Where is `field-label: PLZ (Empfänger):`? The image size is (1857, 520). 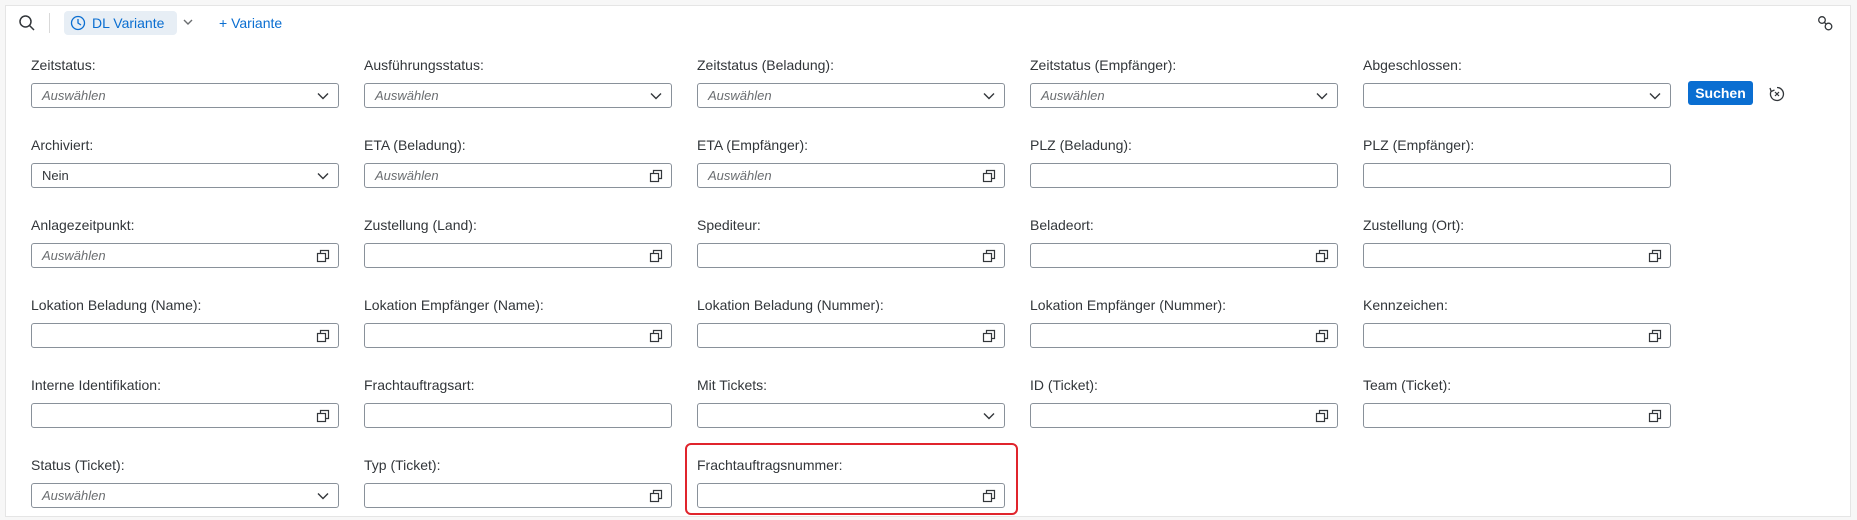 field-label: PLZ (Empfänger): is located at coordinates (1419, 145).